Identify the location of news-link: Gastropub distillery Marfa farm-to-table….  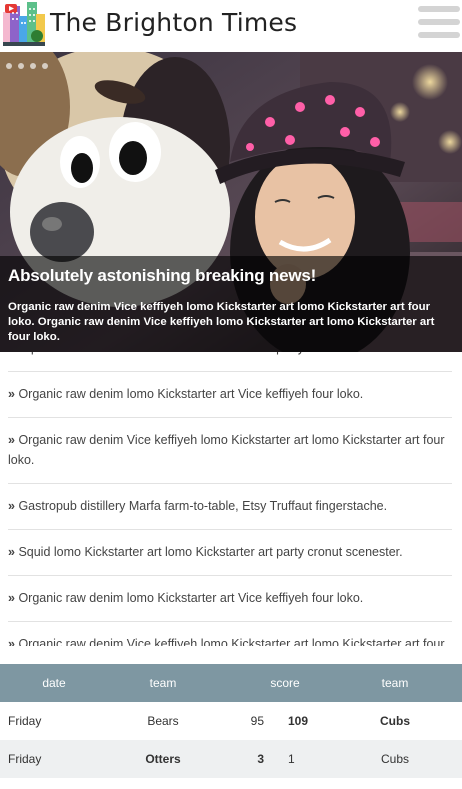
(202, 506).